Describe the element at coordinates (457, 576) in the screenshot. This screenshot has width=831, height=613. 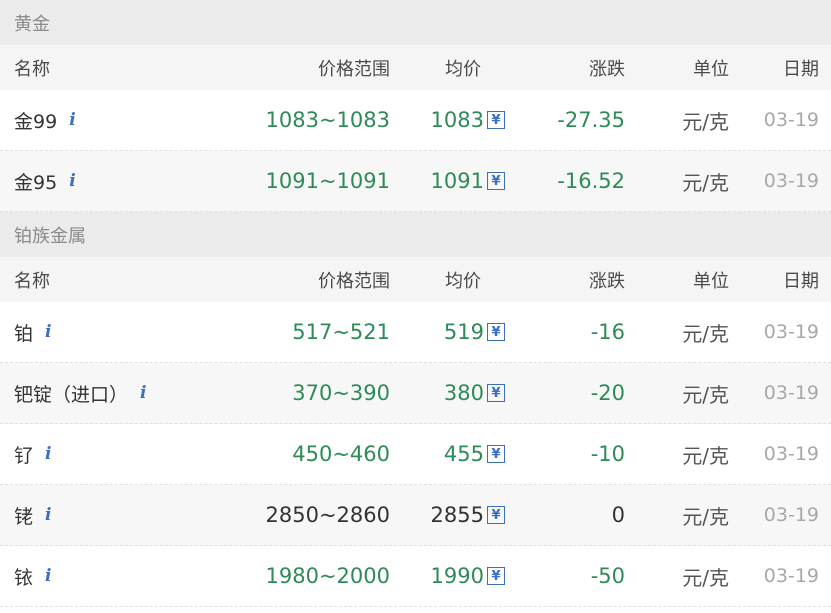
I see `avg-price: 1990` at that location.